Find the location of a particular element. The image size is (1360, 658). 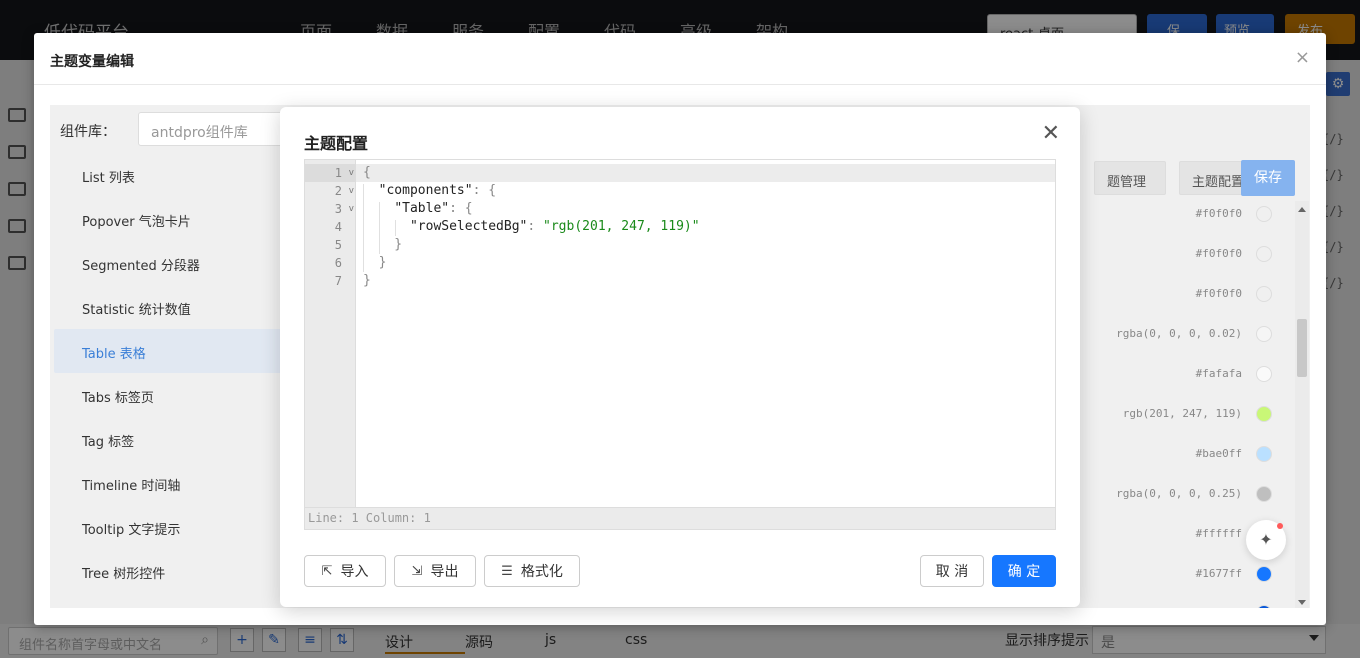

code-line: "Table": { is located at coordinates (433, 208).